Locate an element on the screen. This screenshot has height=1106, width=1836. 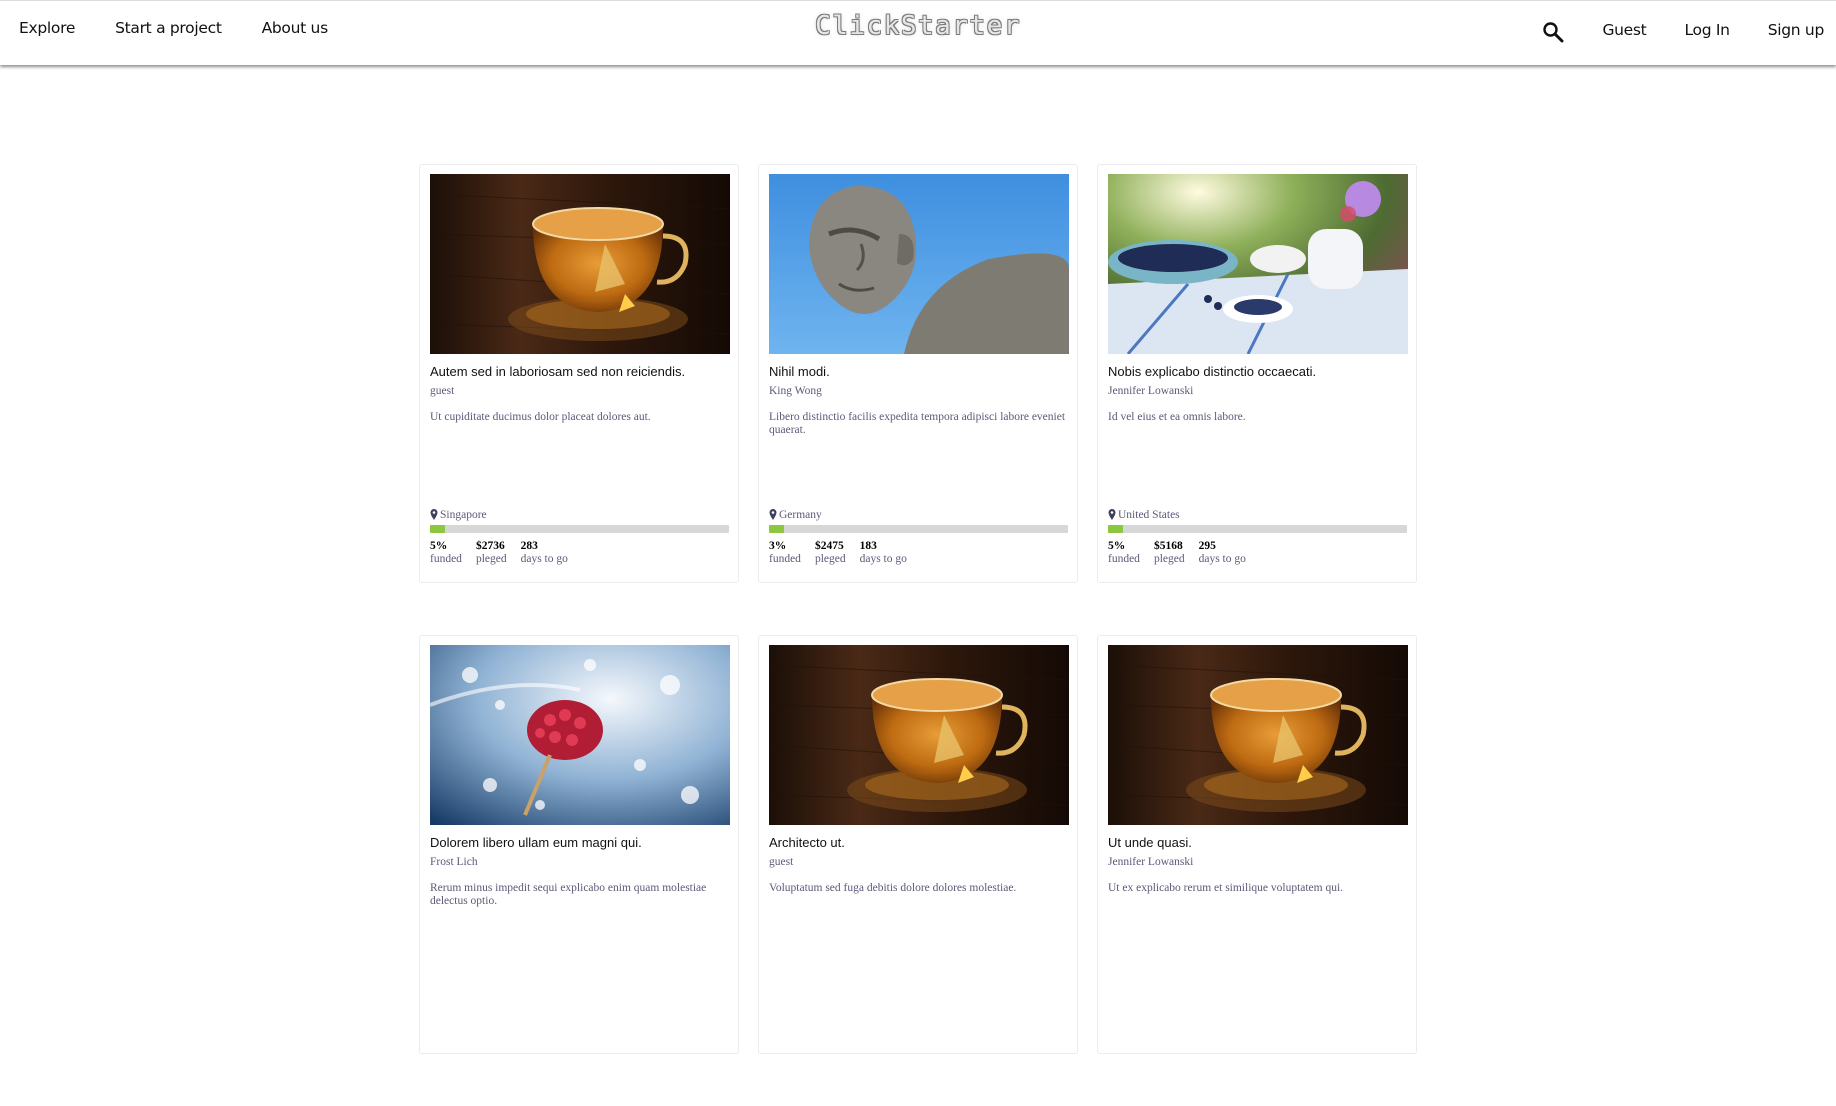
days-to-go-value: 295 is located at coordinates (1207, 546).